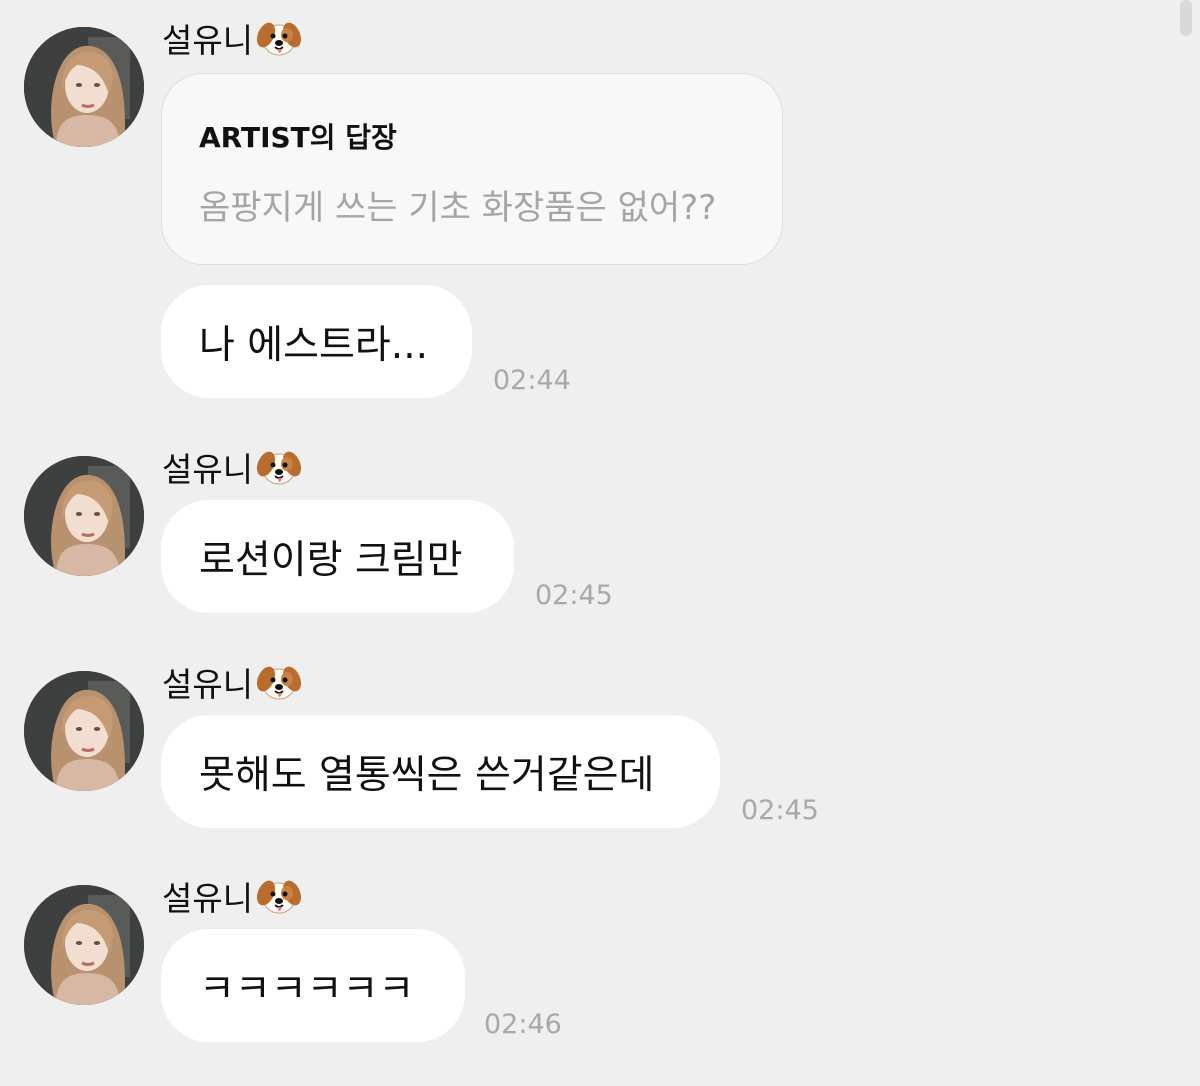 The height and width of the screenshot is (1086, 1200). Describe the element at coordinates (427, 775) in the screenshot. I see `message-text: 못해도 열통씩은 쓴거같은데` at that location.